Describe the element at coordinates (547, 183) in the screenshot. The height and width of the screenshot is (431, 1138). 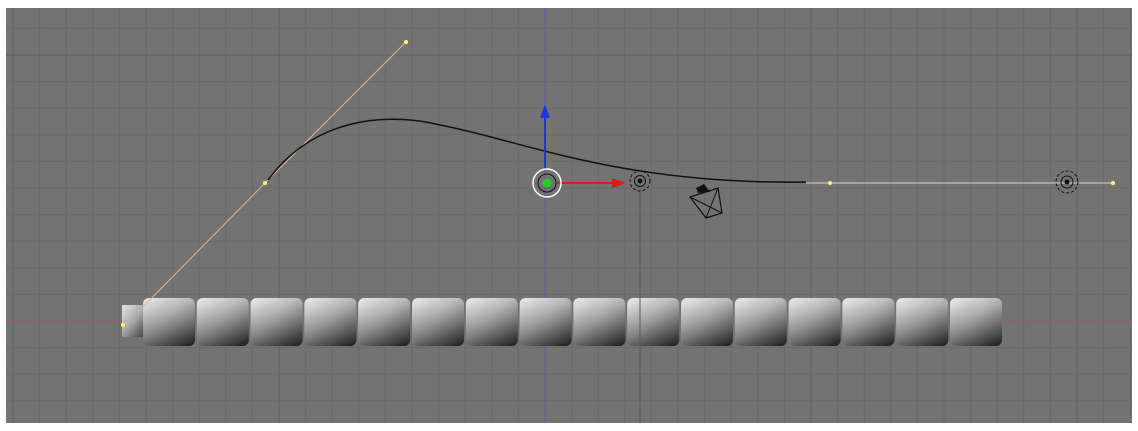
I see `object-origin-center` at that location.